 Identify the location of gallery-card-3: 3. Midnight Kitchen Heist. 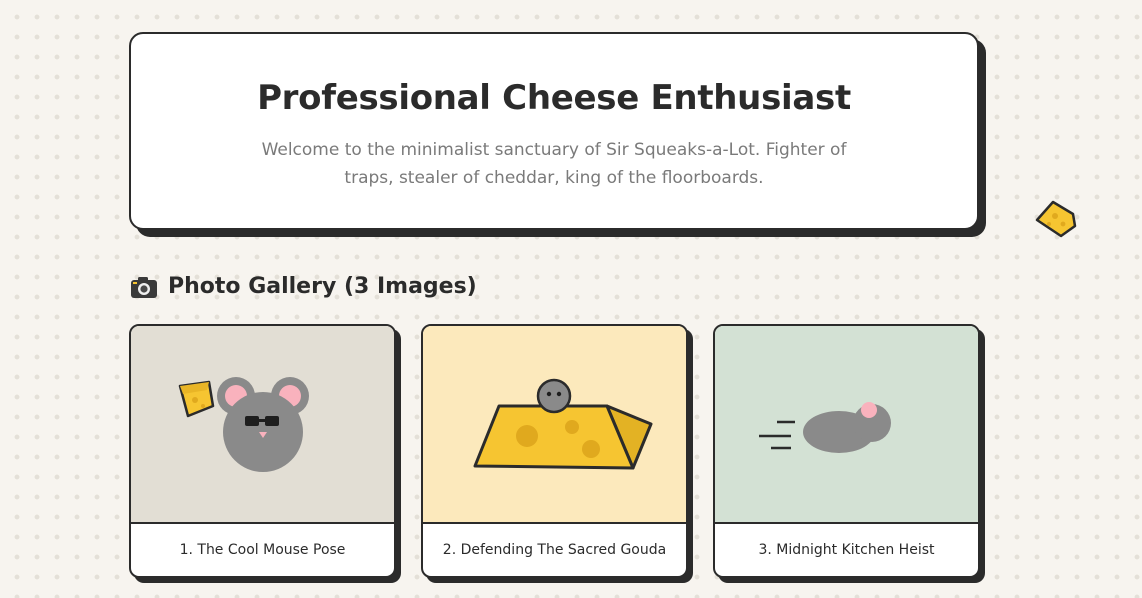
(846, 451).